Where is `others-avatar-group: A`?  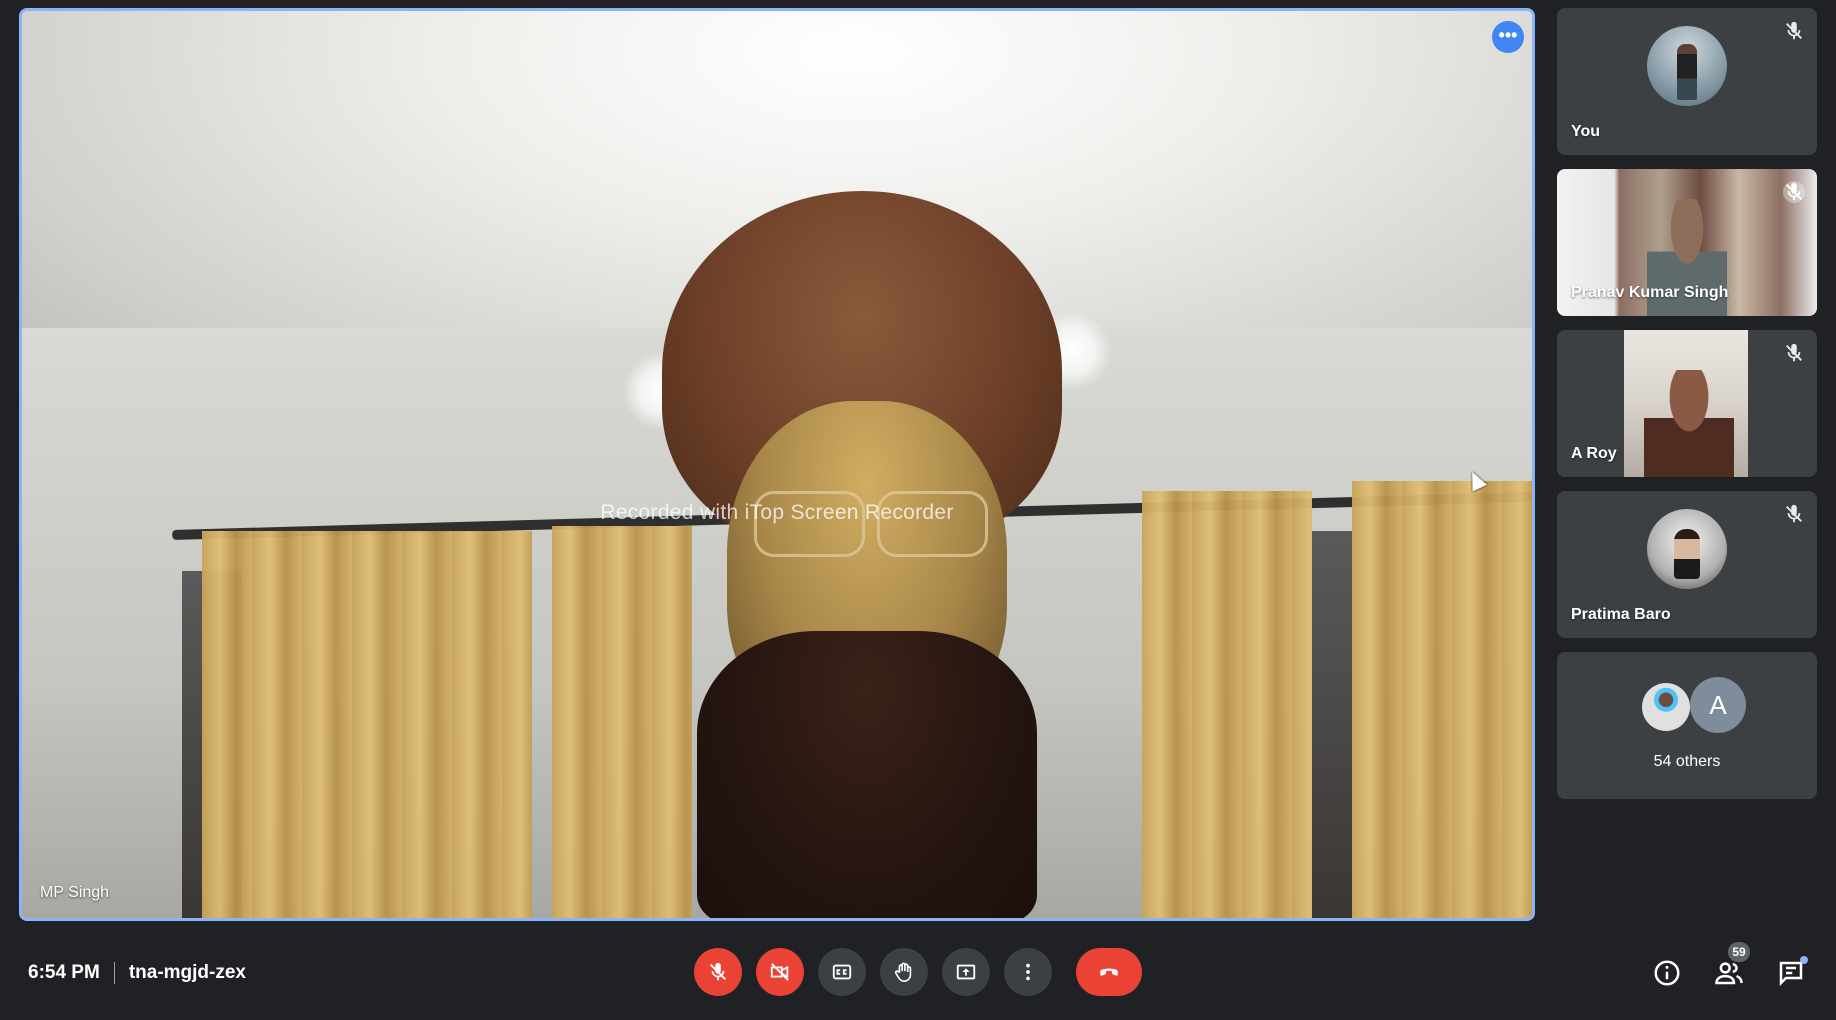
others-avatar-group: A is located at coordinates (1697, 705).